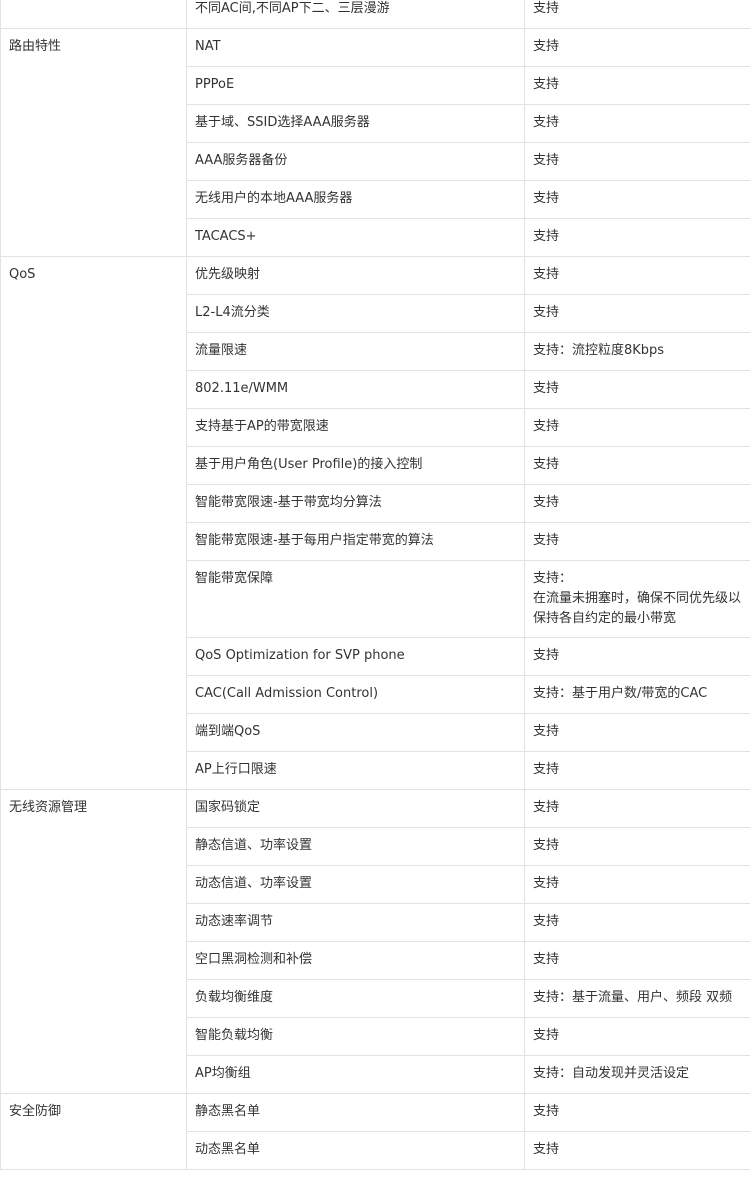 This screenshot has height=1187, width=750. Describe the element at coordinates (355, 656) in the screenshot. I see `feature-cell: QoS Optimization for SVP phone` at that location.